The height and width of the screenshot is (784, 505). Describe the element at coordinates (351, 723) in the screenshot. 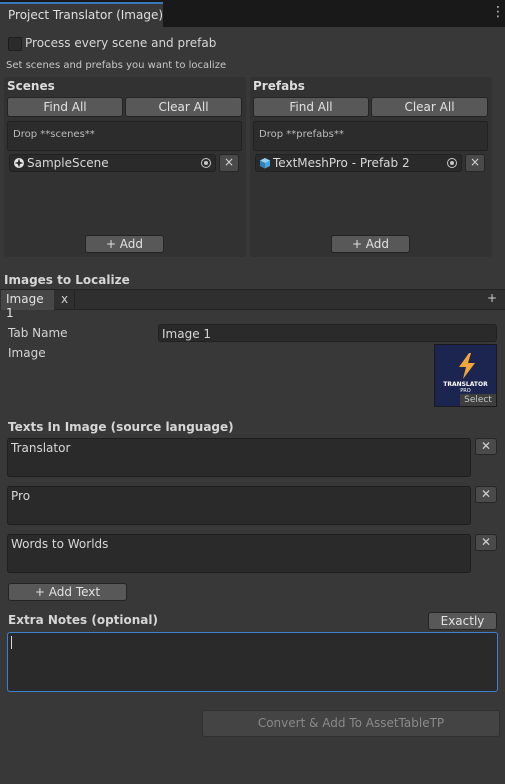

I see `convert-add-button: Convert & Add To AssetTableTP` at that location.